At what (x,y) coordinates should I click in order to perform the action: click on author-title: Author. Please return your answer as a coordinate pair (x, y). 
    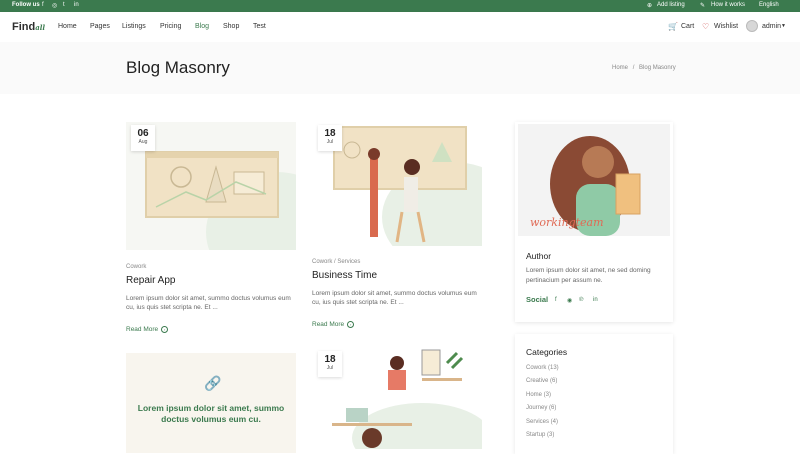
    Looking at the image, I should click on (539, 256).